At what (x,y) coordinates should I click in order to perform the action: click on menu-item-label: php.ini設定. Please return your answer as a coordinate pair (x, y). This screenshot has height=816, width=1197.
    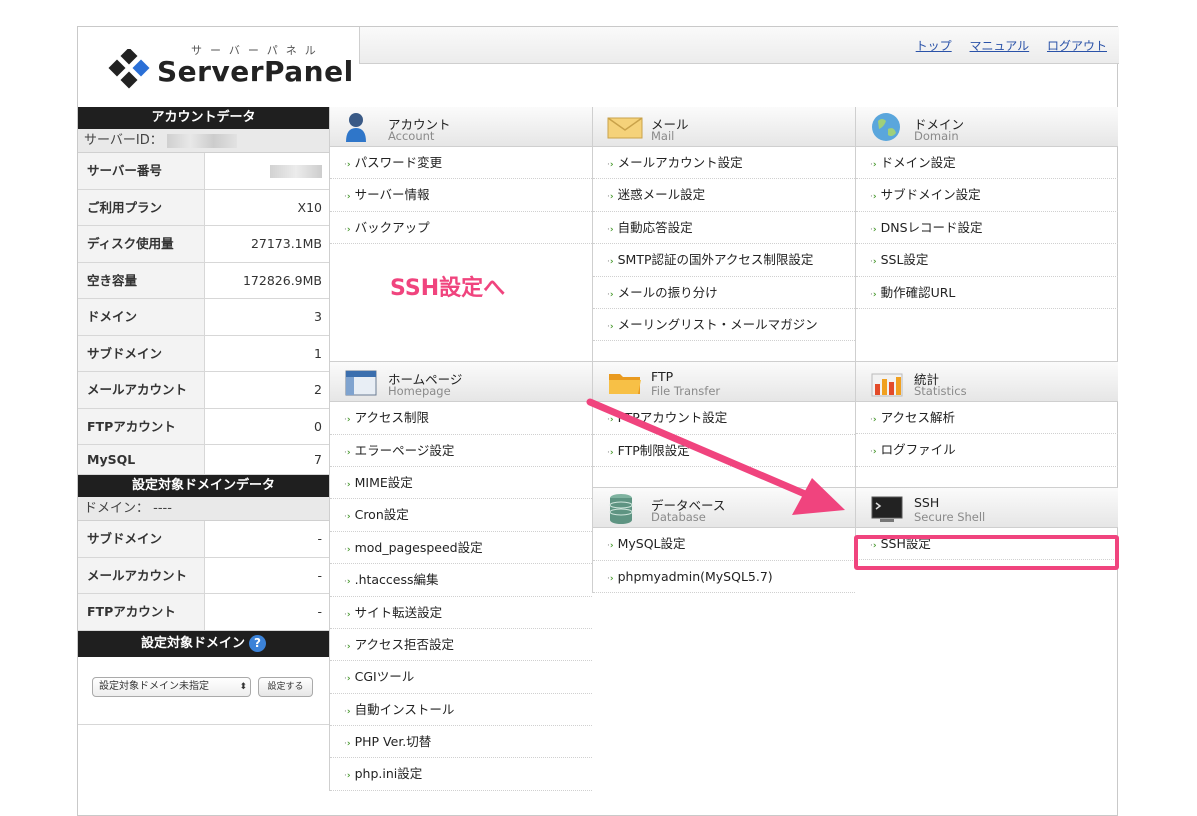
    Looking at the image, I should click on (388, 774).